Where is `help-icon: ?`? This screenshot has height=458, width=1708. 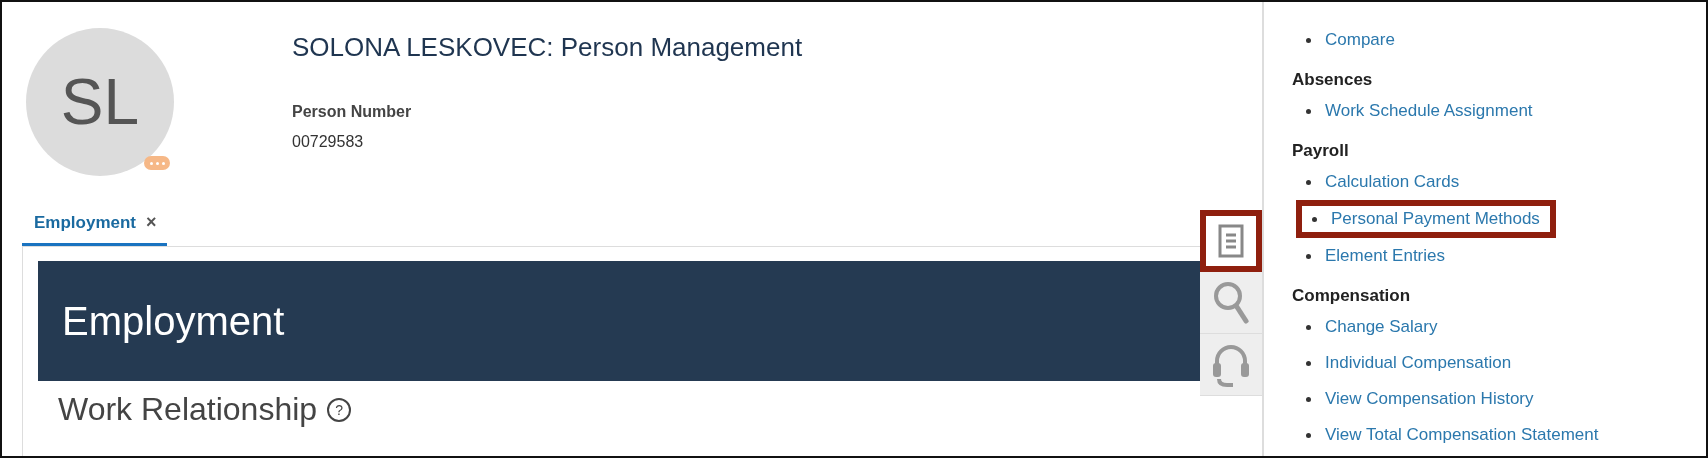 help-icon: ? is located at coordinates (339, 409).